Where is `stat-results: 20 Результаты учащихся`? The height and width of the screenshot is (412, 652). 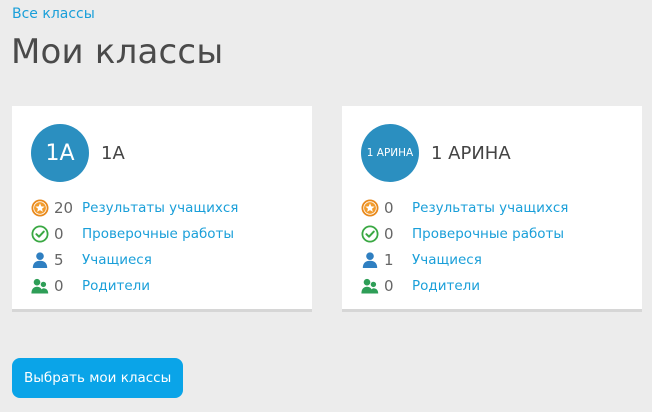 stat-results: 20 Результаты учащихся is located at coordinates (134, 208).